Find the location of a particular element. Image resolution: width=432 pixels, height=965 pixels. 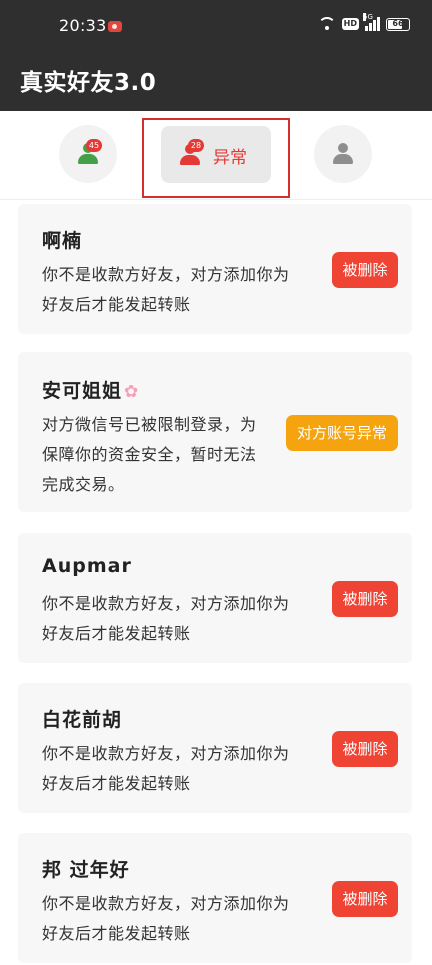

screen-record-icon is located at coordinates (115, 26).